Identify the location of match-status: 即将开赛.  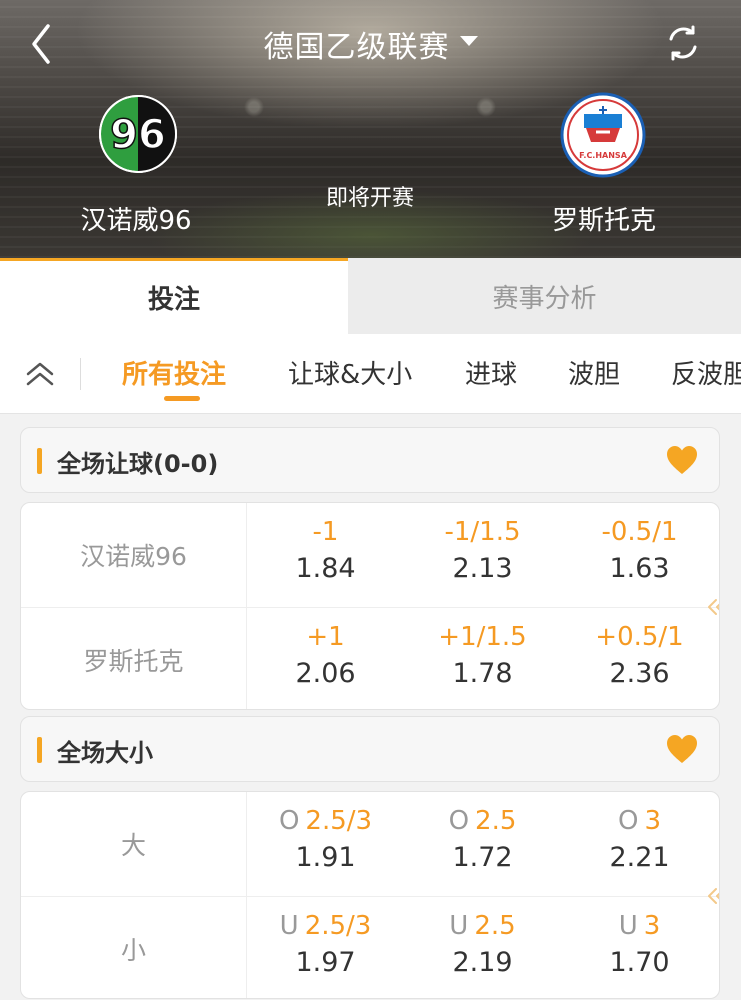
(369, 198).